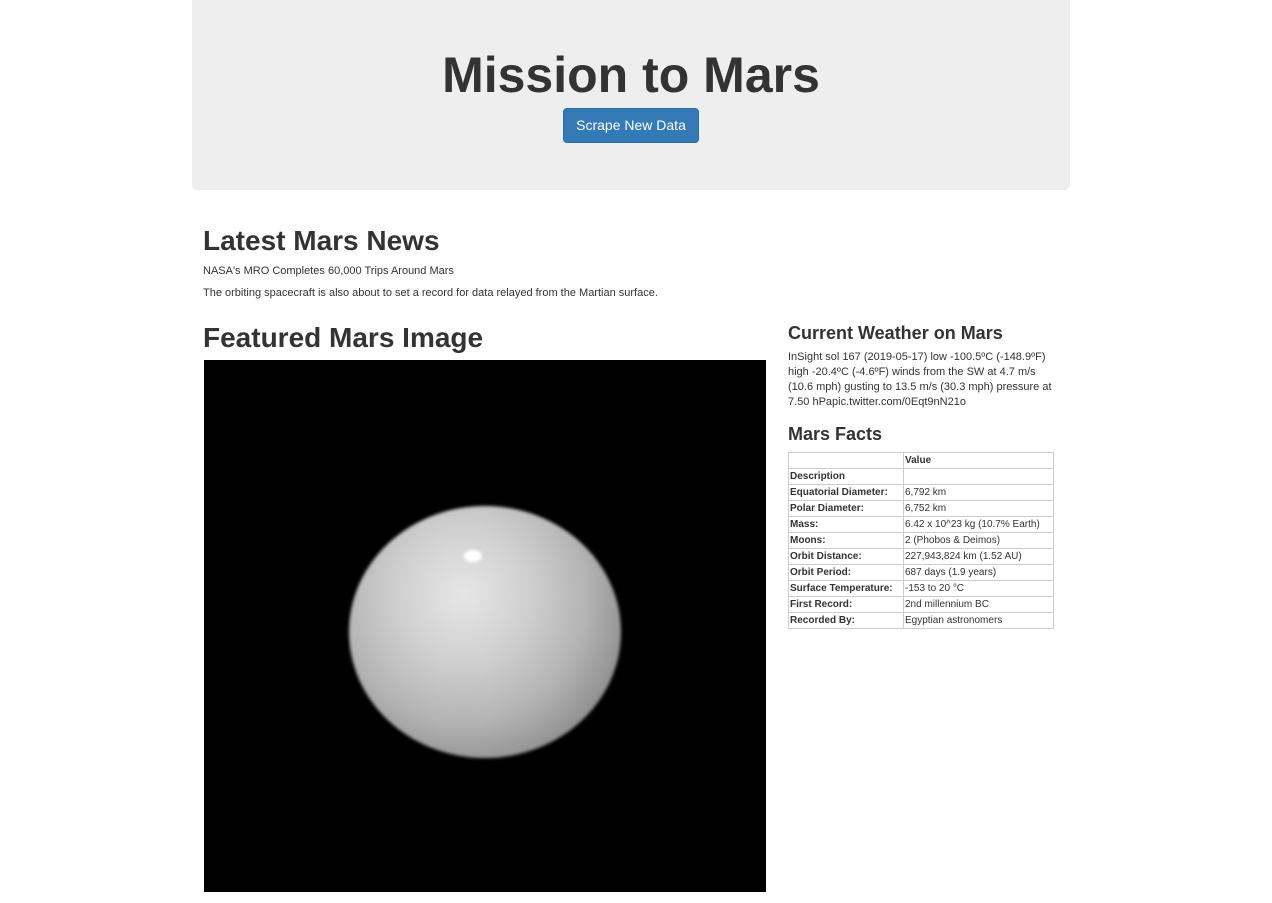  Describe the element at coordinates (343, 337) in the screenshot. I see `featured-image-title: Featured Mars Image` at that location.